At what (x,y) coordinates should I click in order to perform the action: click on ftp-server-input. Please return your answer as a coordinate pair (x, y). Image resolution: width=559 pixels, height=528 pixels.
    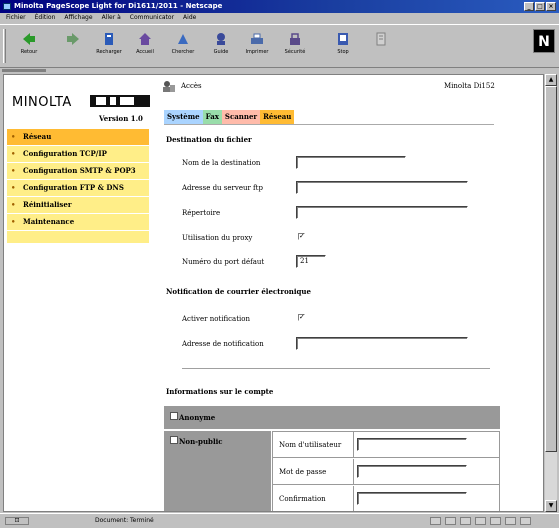
    Looking at the image, I should click on (382, 187).